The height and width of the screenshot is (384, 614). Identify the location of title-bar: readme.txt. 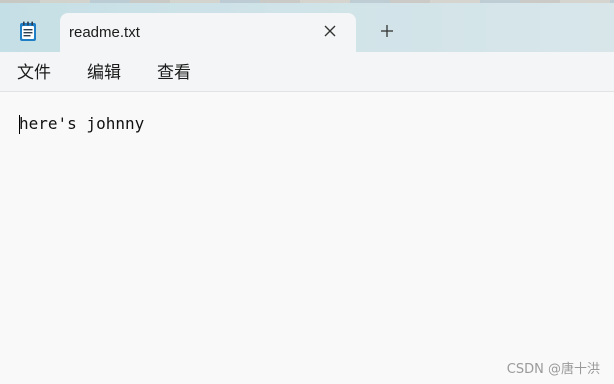
(307, 26).